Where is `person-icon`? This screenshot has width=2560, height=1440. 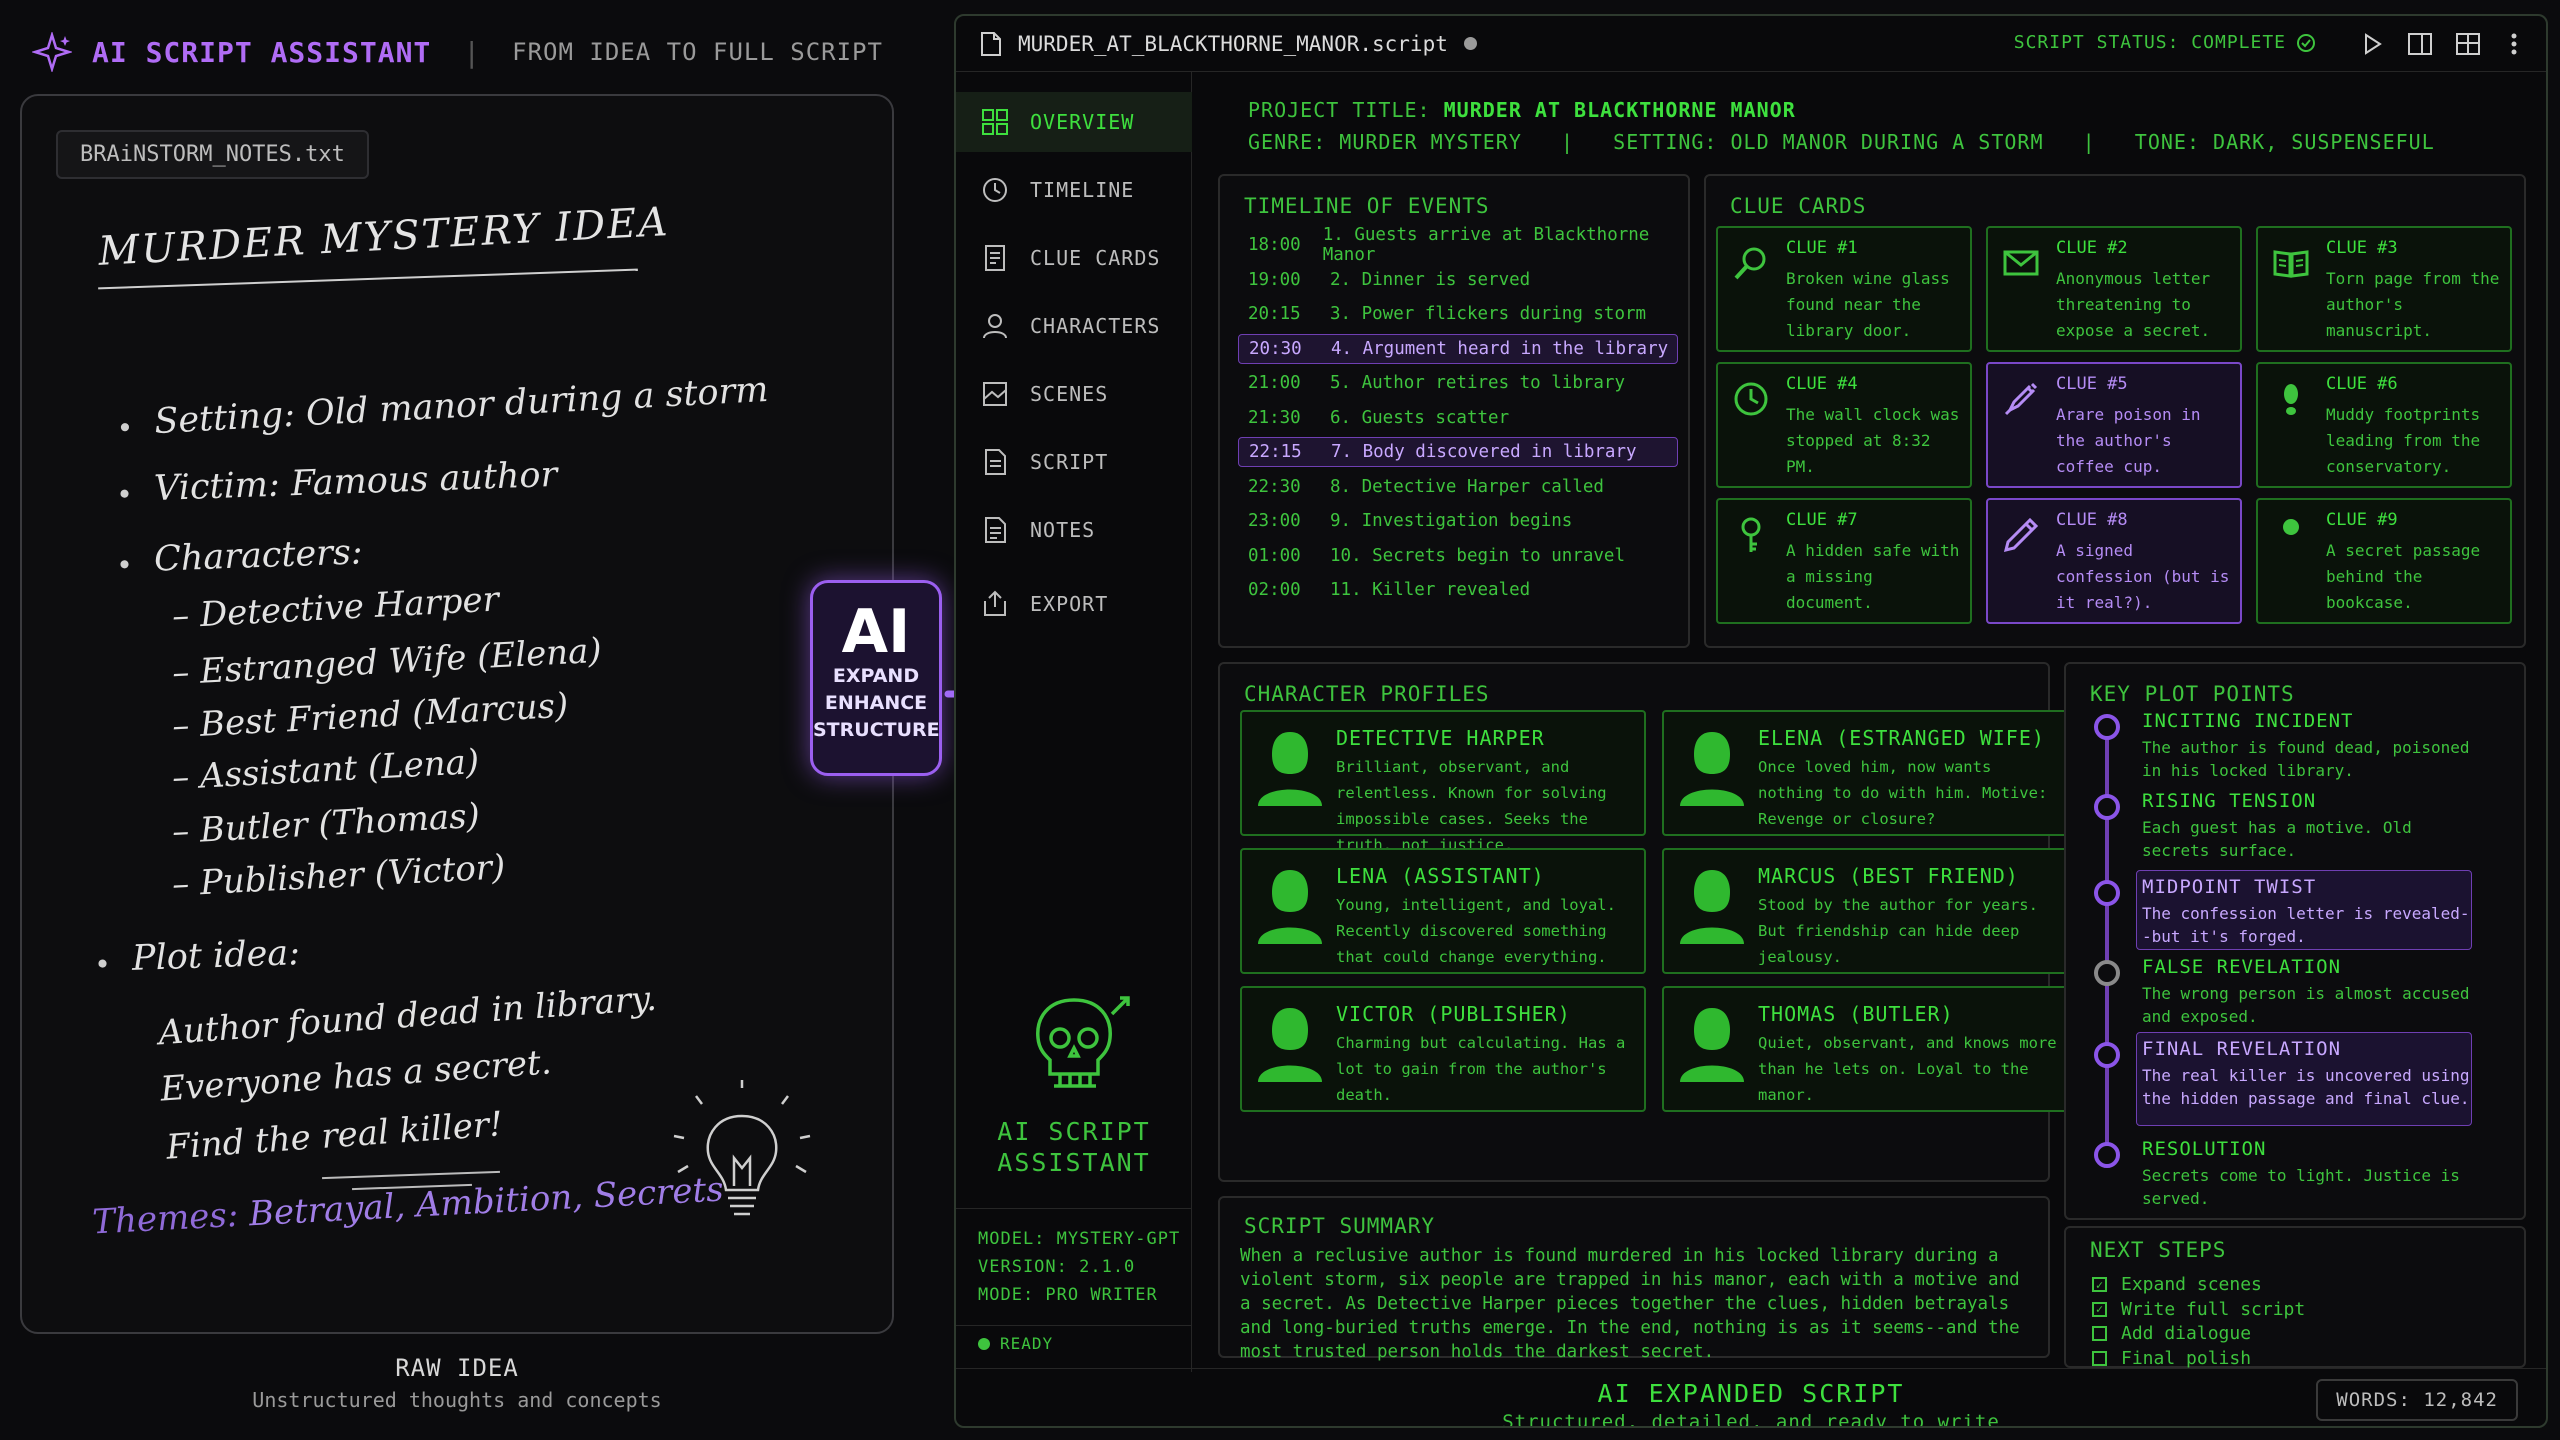 person-icon is located at coordinates (2291, 535).